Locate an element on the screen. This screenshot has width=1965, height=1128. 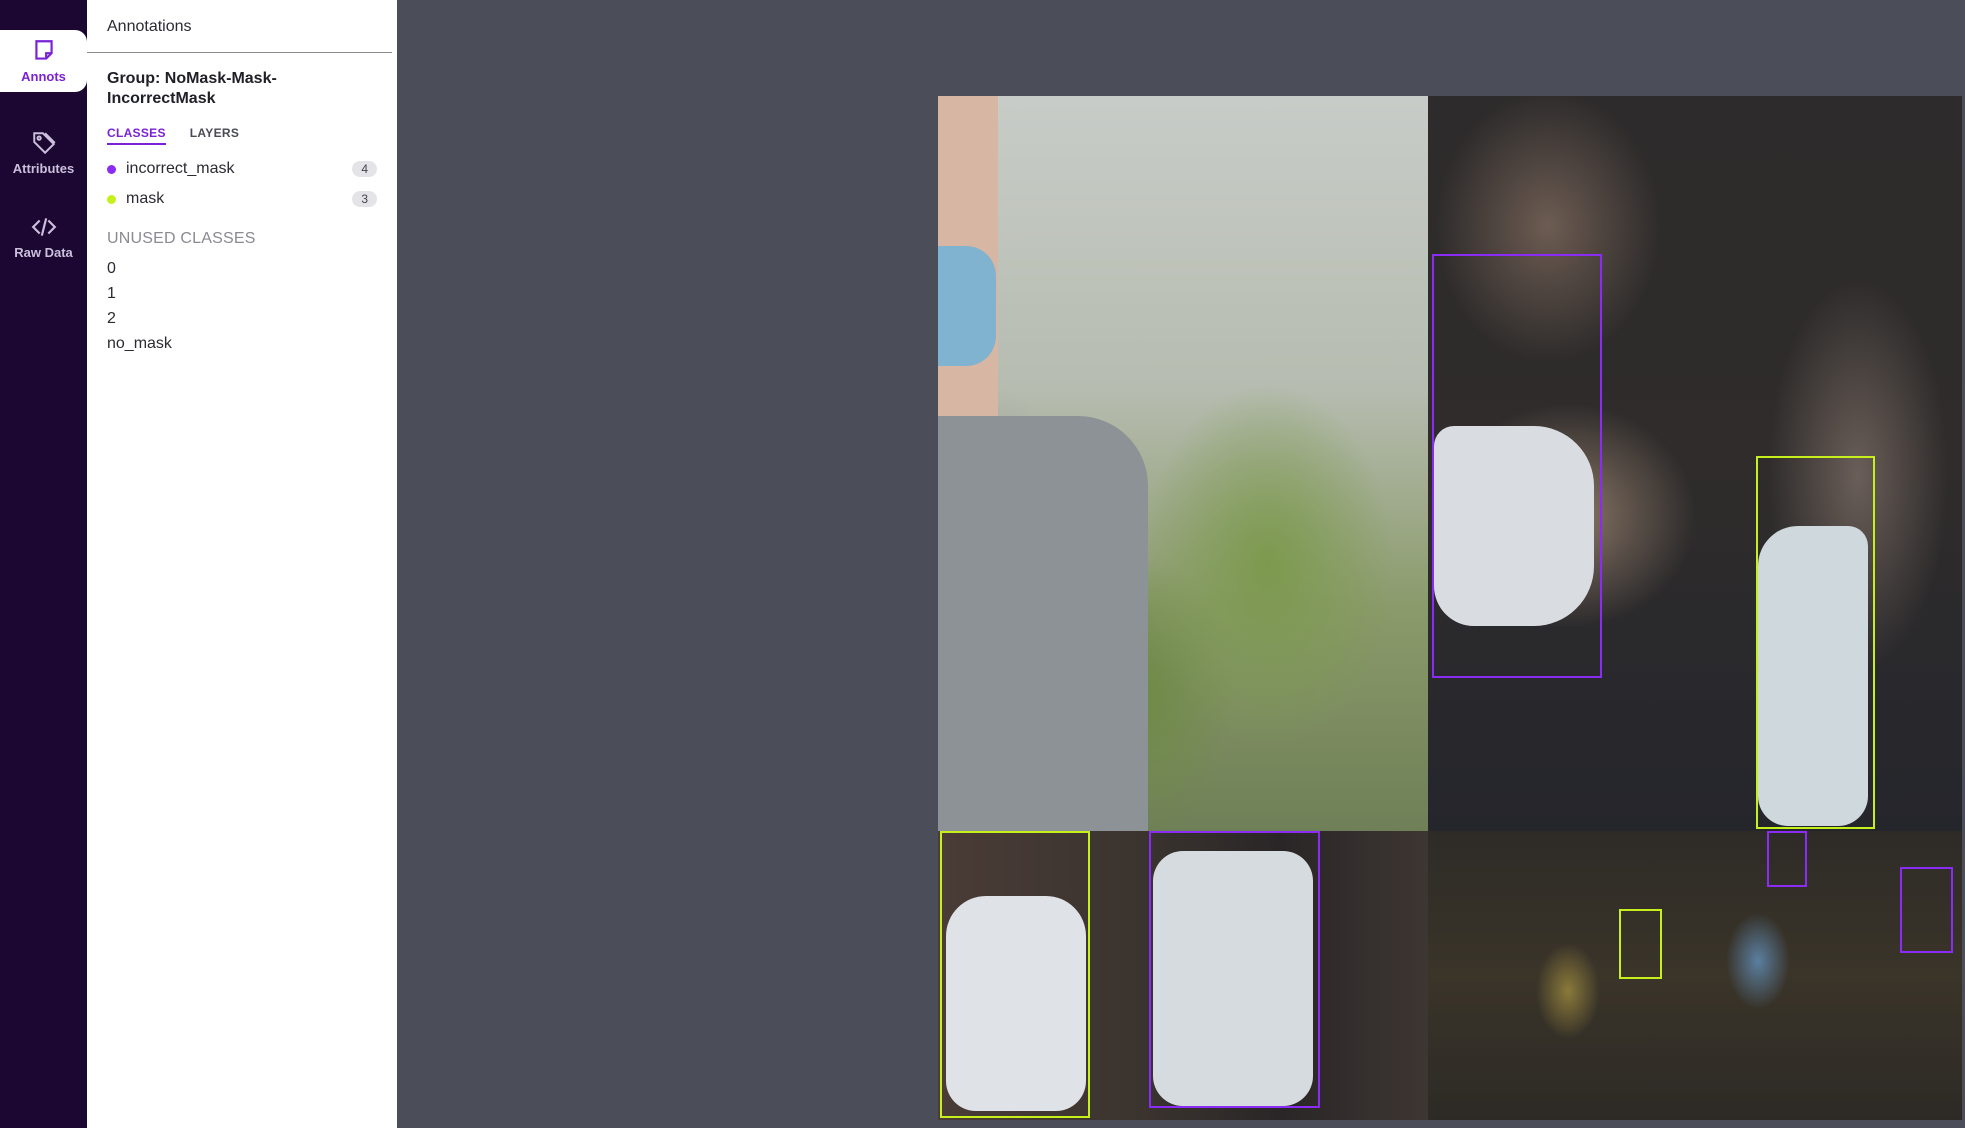
class-count-badge: 3 is located at coordinates (364, 199).